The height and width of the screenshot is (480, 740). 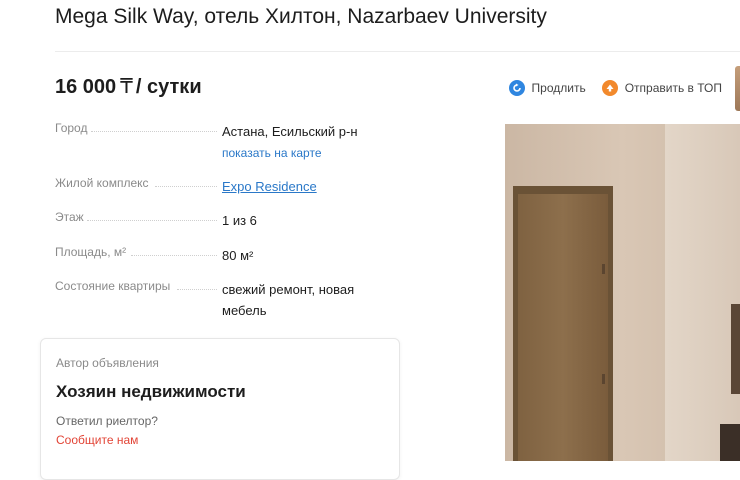 I want to click on complex-link: Expo Residence, so click(x=269, y=186).